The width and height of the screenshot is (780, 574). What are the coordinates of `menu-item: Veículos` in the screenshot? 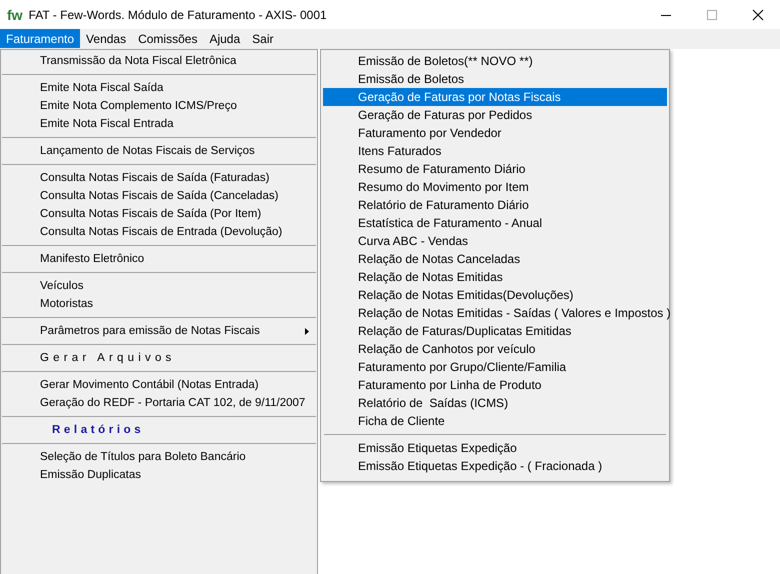 It's located at (159, 286).